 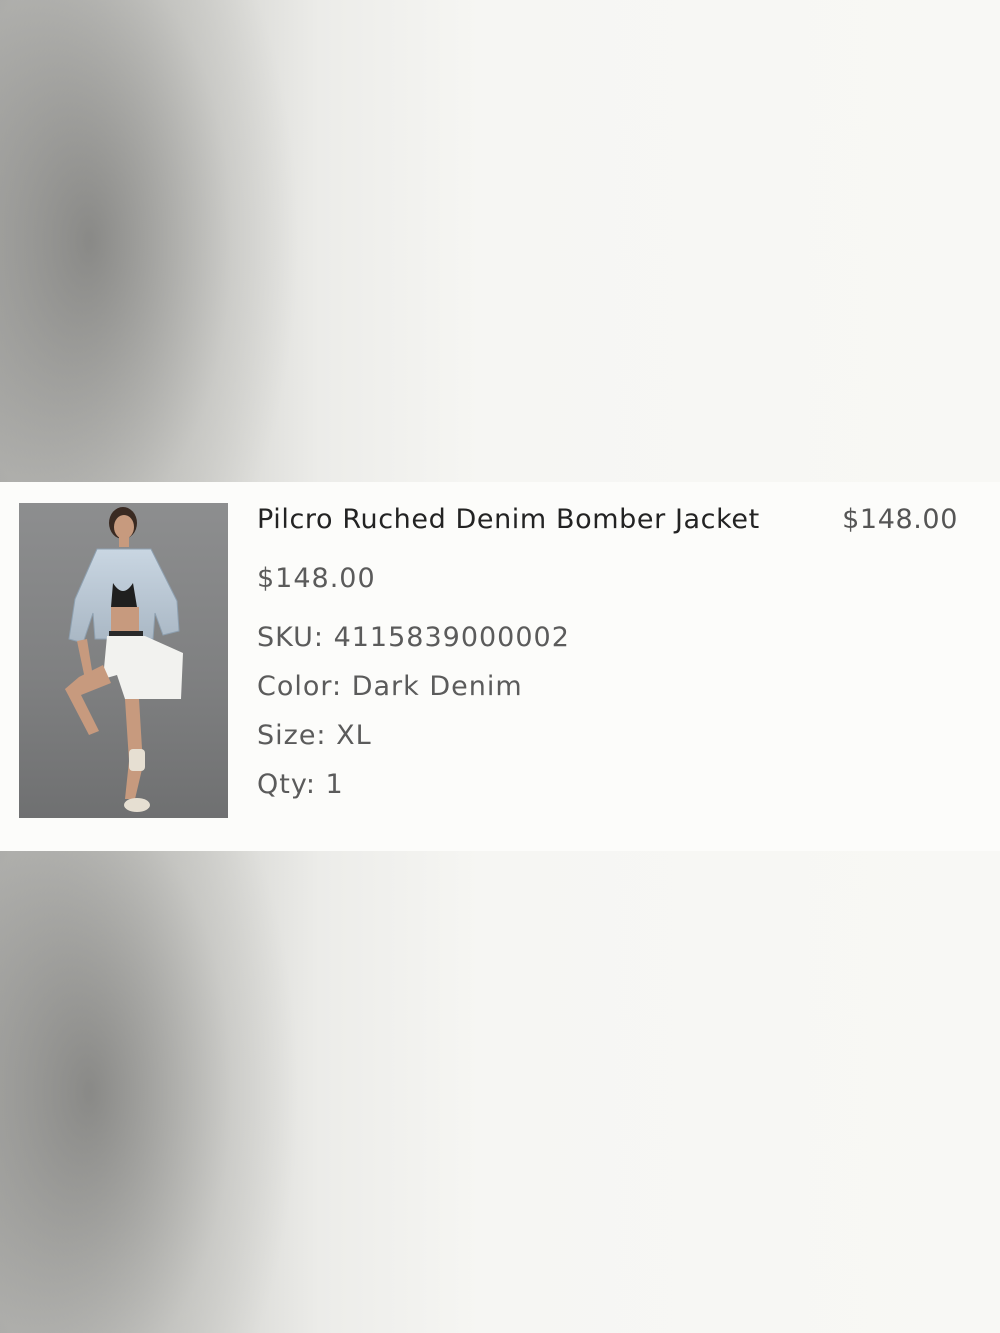 I want to click on size-label: Size:, so click(x=292, y=735).